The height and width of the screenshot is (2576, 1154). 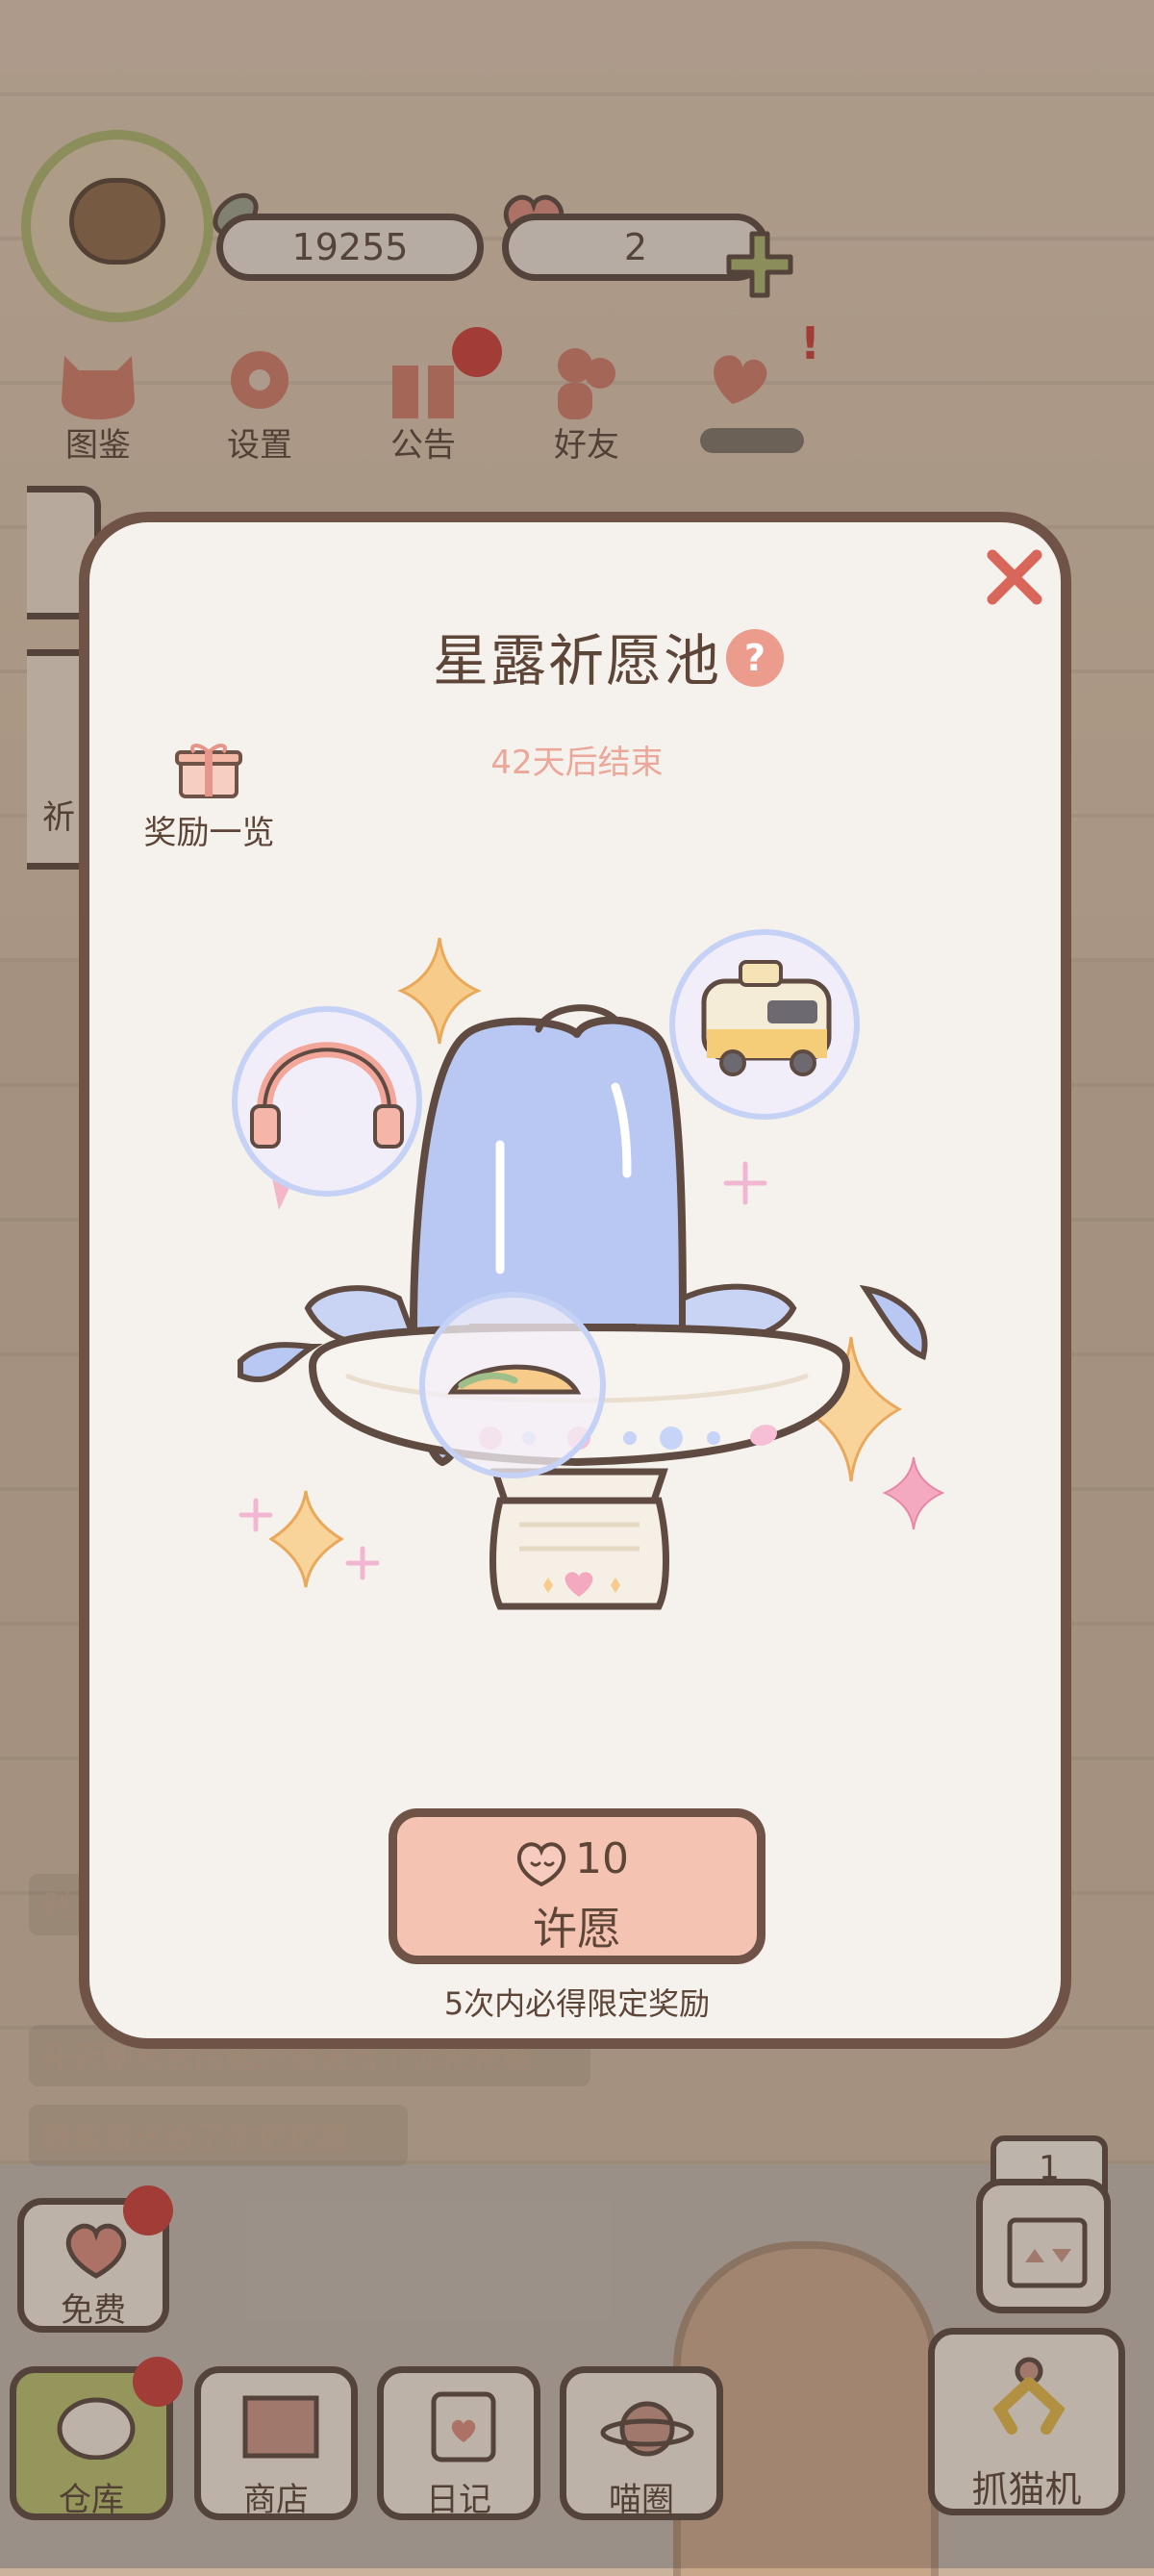 What do you see at coordinates (577, 1886) in the screenshot?
I see `wish-button: 10 许愿` at bounding box center [577, 1886].